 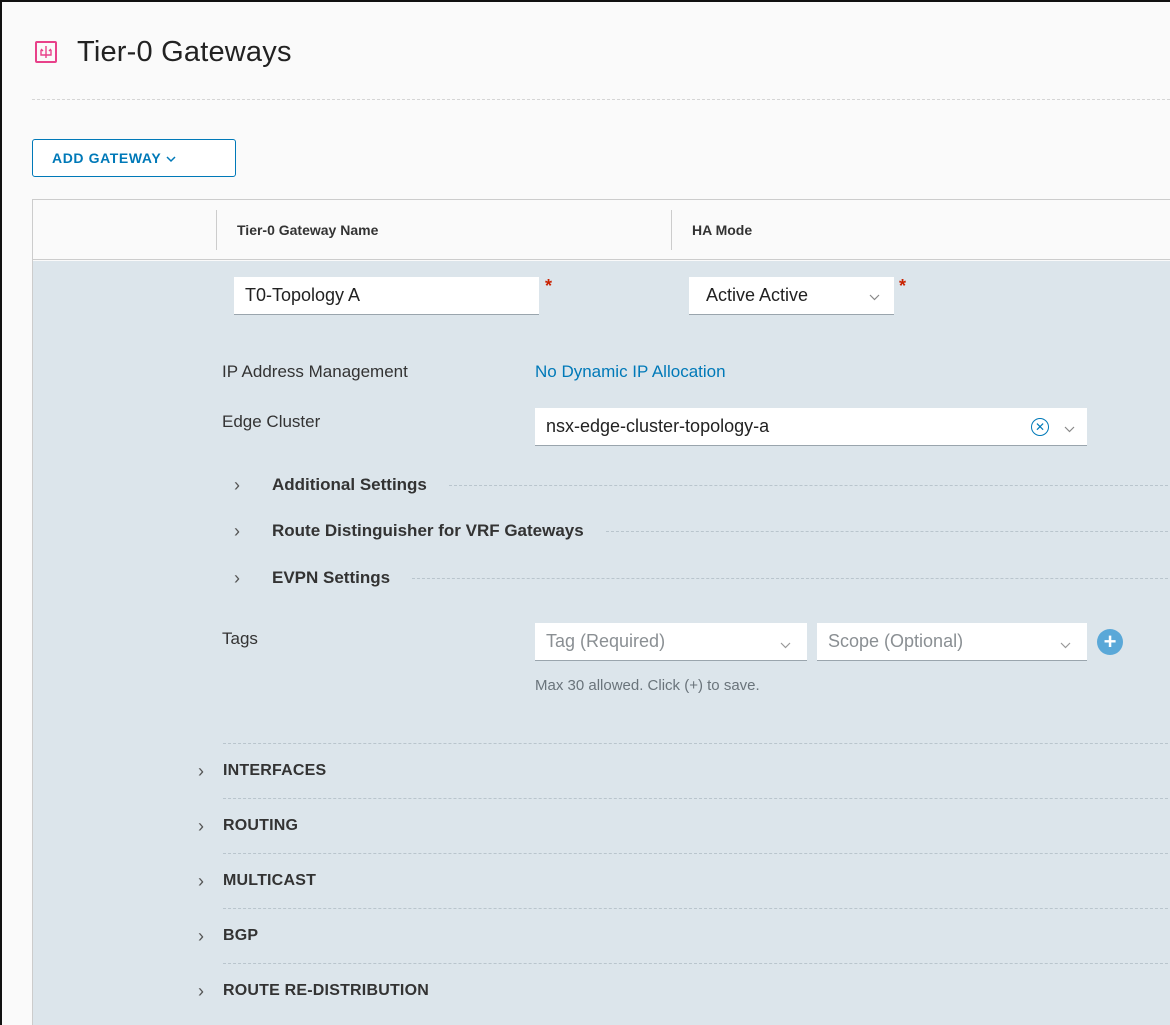 I want to click on table-header: Tier-0 Gateway Name HA Mode, so click(x=601, y=230).